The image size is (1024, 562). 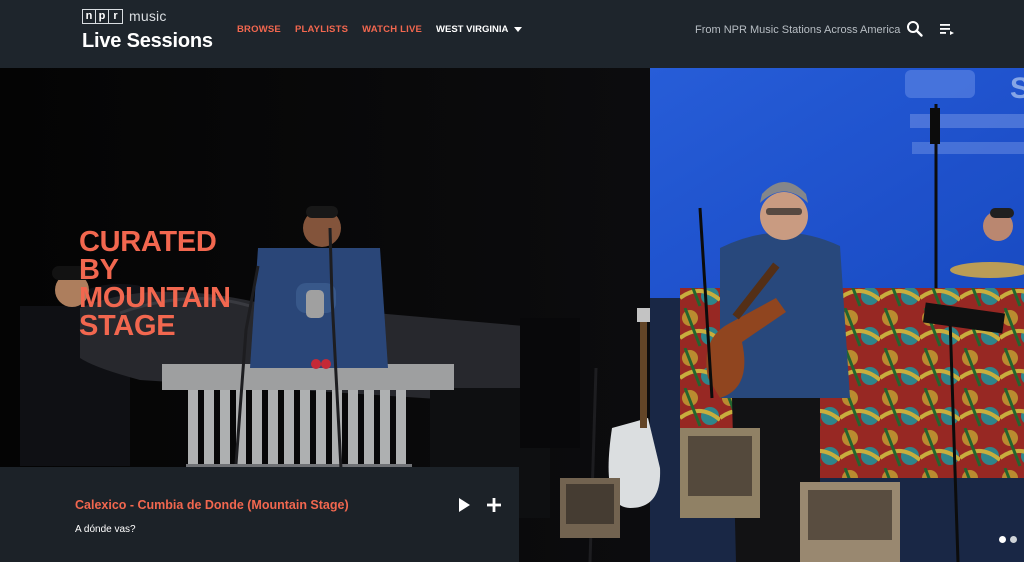 What do you see at coordinates (321, 29) in the screenshot?
I see `nav-playlists-link: PLAYLISTS` at bounding box center [321, 29].